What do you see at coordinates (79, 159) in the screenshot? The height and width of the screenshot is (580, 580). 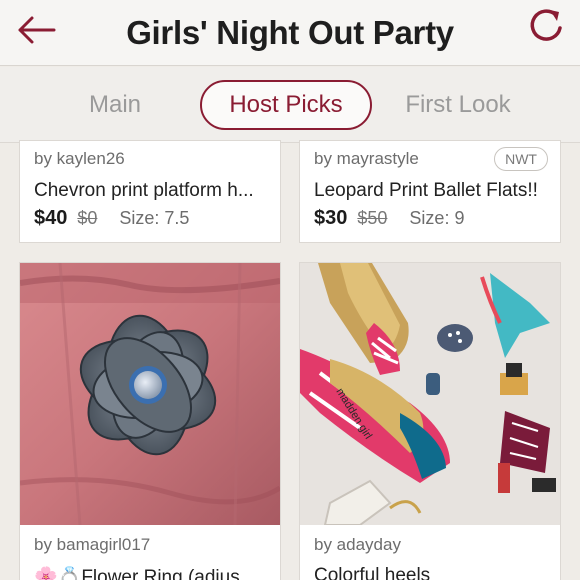 I see `seller-name: by kaylen26` at bounding box center [79, 159].